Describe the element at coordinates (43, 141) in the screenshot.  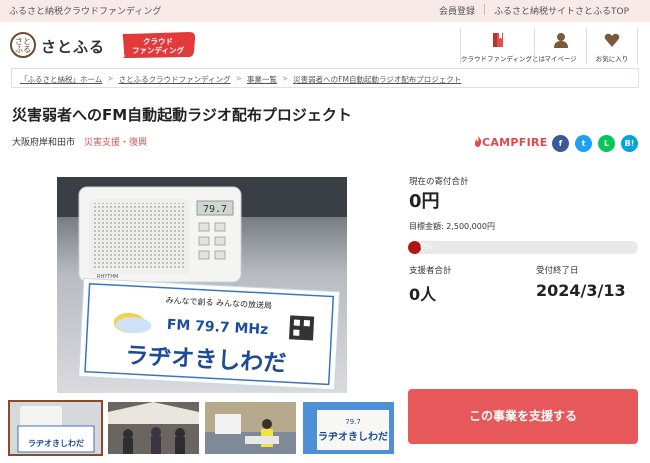
I see `project-location: 大阪府岸和田市` at that location.